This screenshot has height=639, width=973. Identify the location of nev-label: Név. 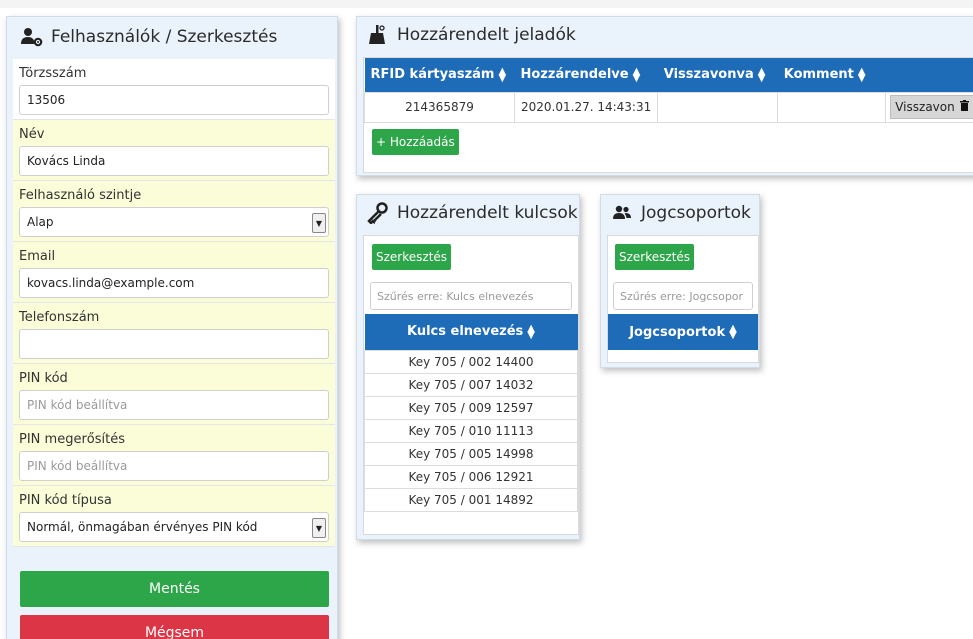
(32, 134).